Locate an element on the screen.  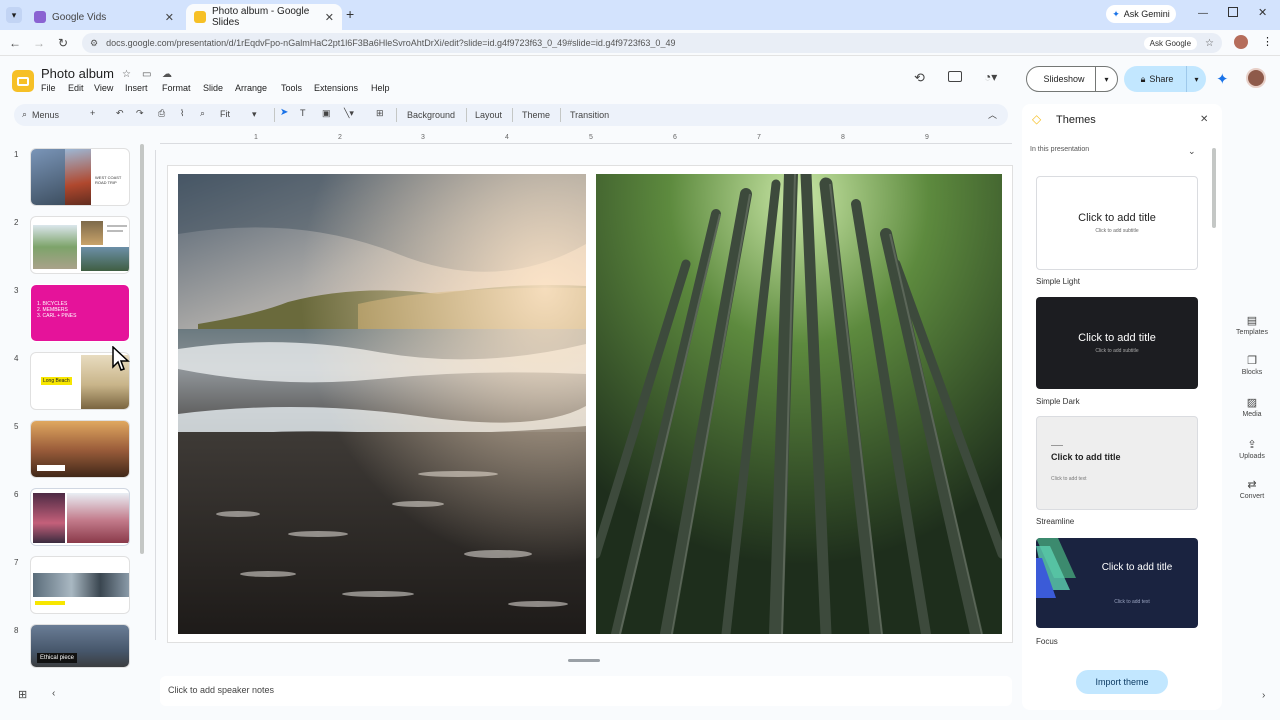
vids-favicon-icon is located at coordinates (40, 17).